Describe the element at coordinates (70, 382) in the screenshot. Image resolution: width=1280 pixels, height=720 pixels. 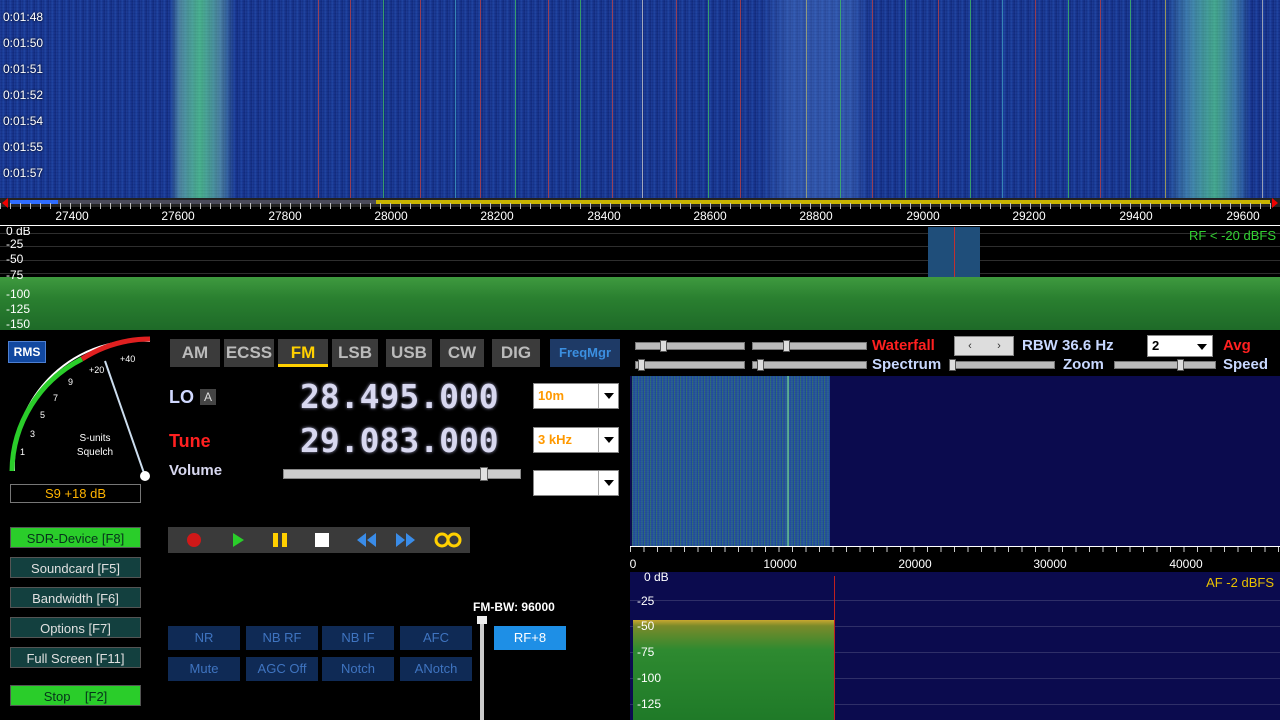
I see `meter-scale-label: 9` at that location.